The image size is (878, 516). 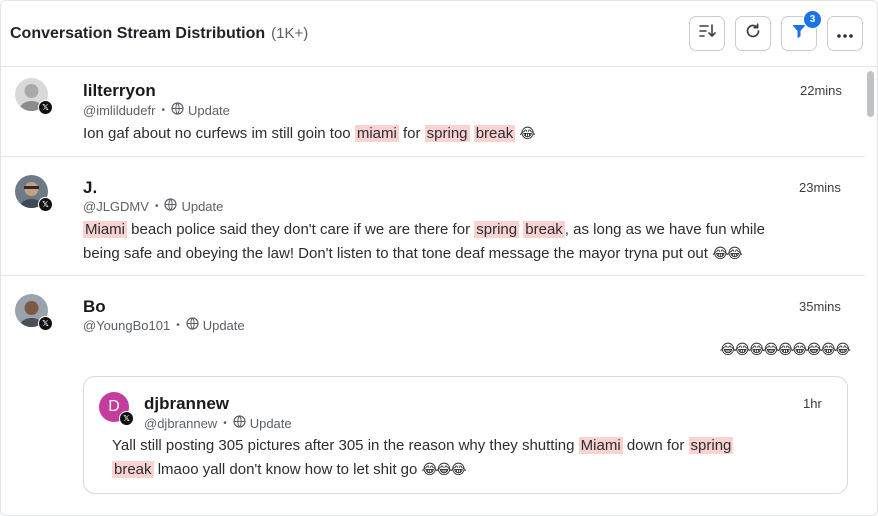 What do you see at coordinates (727, 254) in the screenshot?
I see `laughing-emoji: 😂😂` at bounding box center [727, 254].